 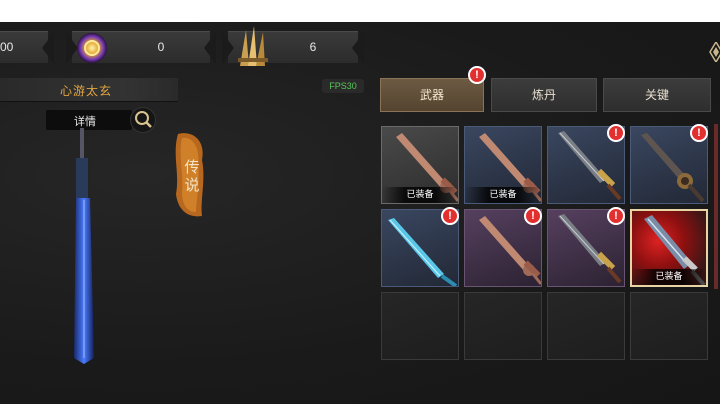 I want to click on tab-weapon-label: 武器, so click(x=431, y=95).